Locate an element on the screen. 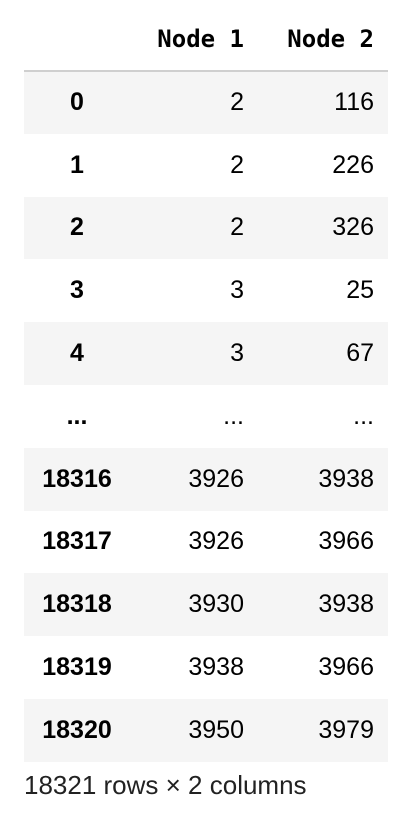 This screenshot has width=416, height=836. cell-node-1: 3930 is located at coordinates (216, 604).